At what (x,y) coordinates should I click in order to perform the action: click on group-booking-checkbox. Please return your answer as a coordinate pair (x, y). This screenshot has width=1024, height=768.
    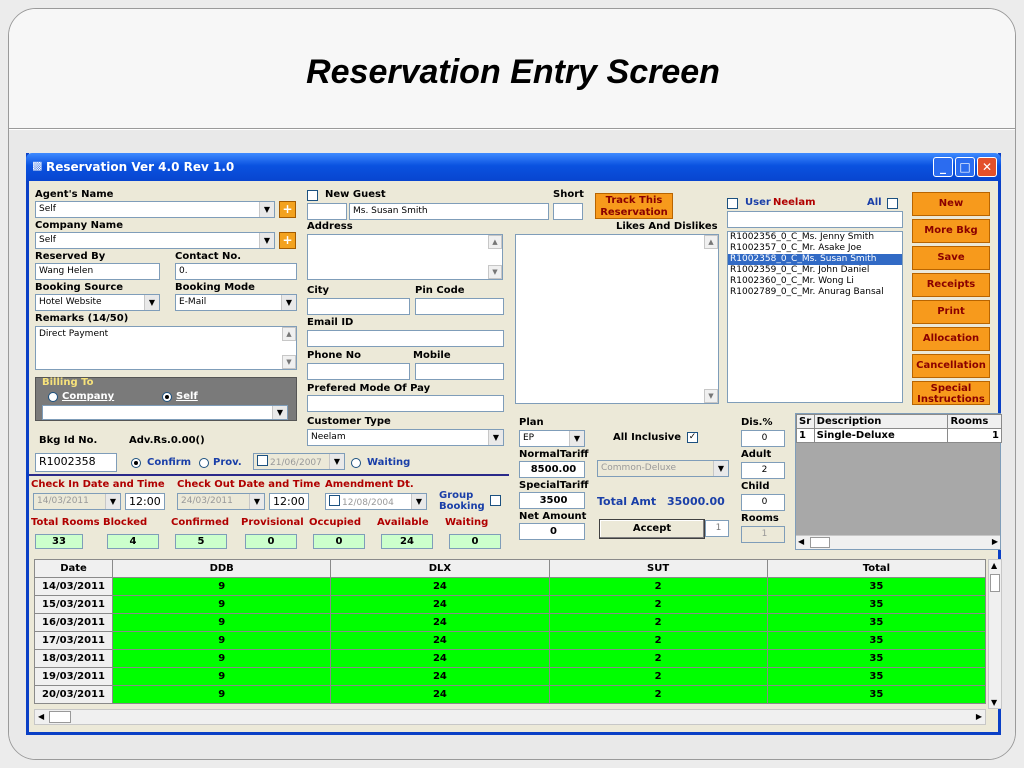
    Looking at the image, I should click on (495, 500).